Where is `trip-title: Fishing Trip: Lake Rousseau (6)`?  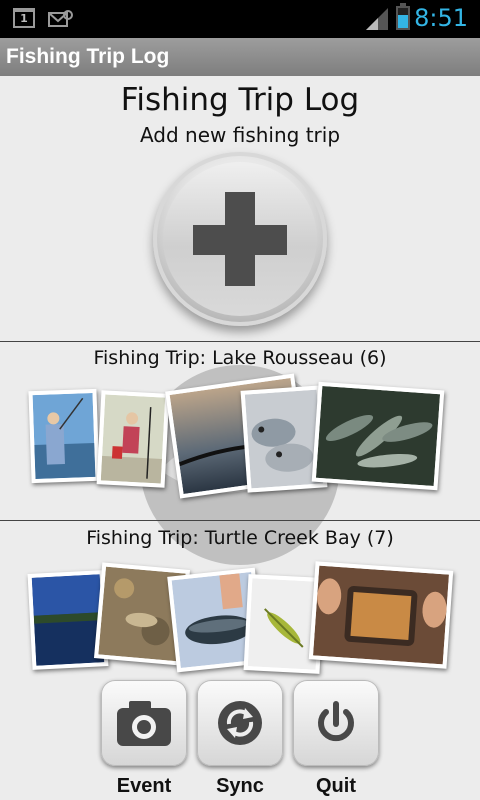
trip-title: Fishing Trip: Lake Rousseau (6) is located at coordinates (240, 358).